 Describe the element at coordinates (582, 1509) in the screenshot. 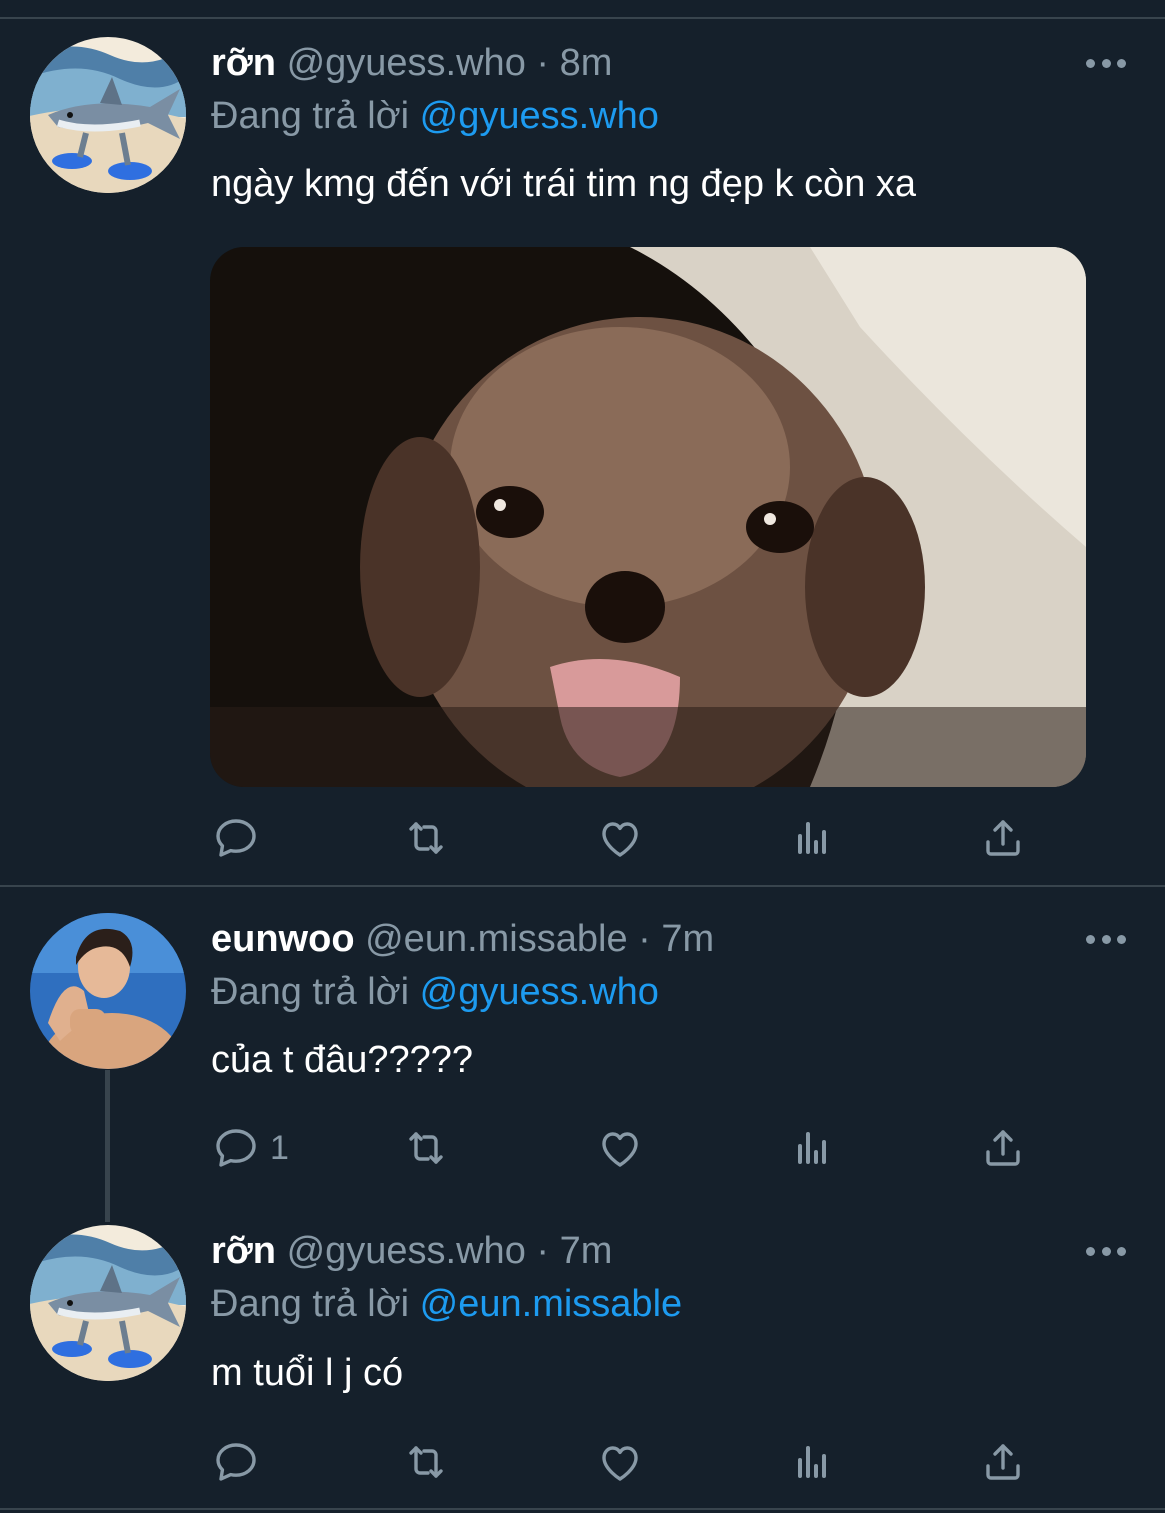

I see `bottom-divider` at that location.